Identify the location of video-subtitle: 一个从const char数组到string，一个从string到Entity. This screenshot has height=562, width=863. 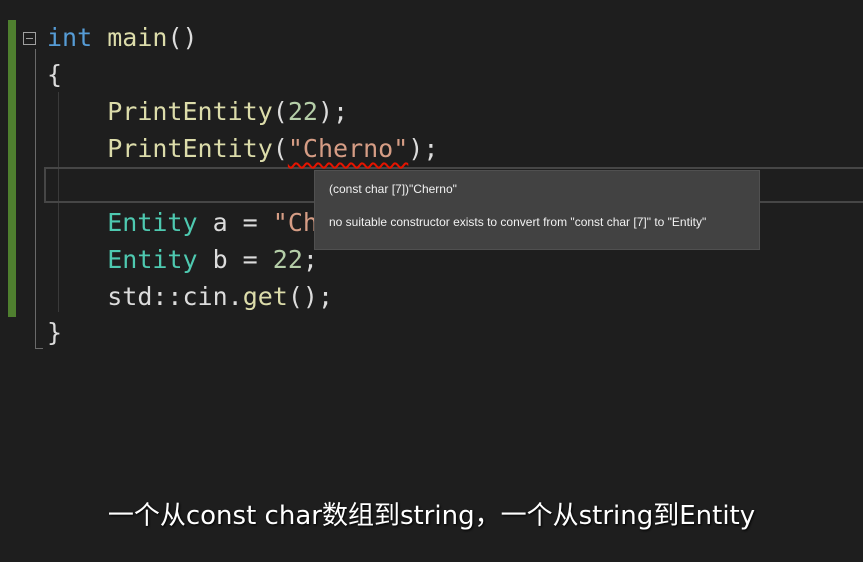
(431, 516).